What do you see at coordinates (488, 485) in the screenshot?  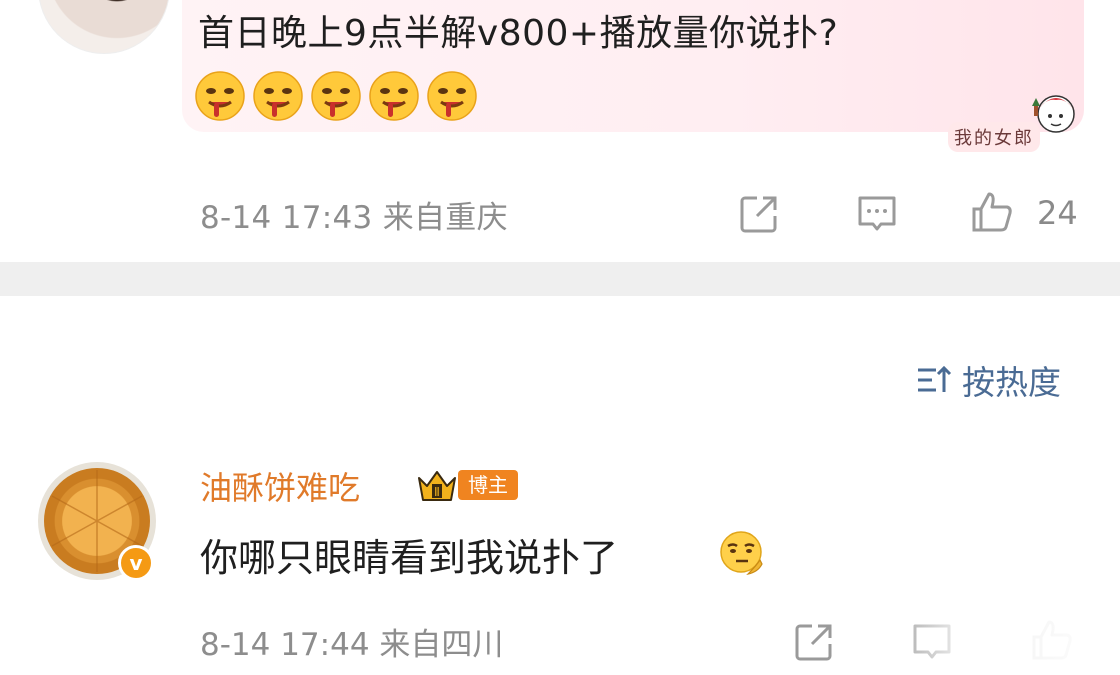 I see `blogger-badge: 博主` at bounding box center [488, 485].